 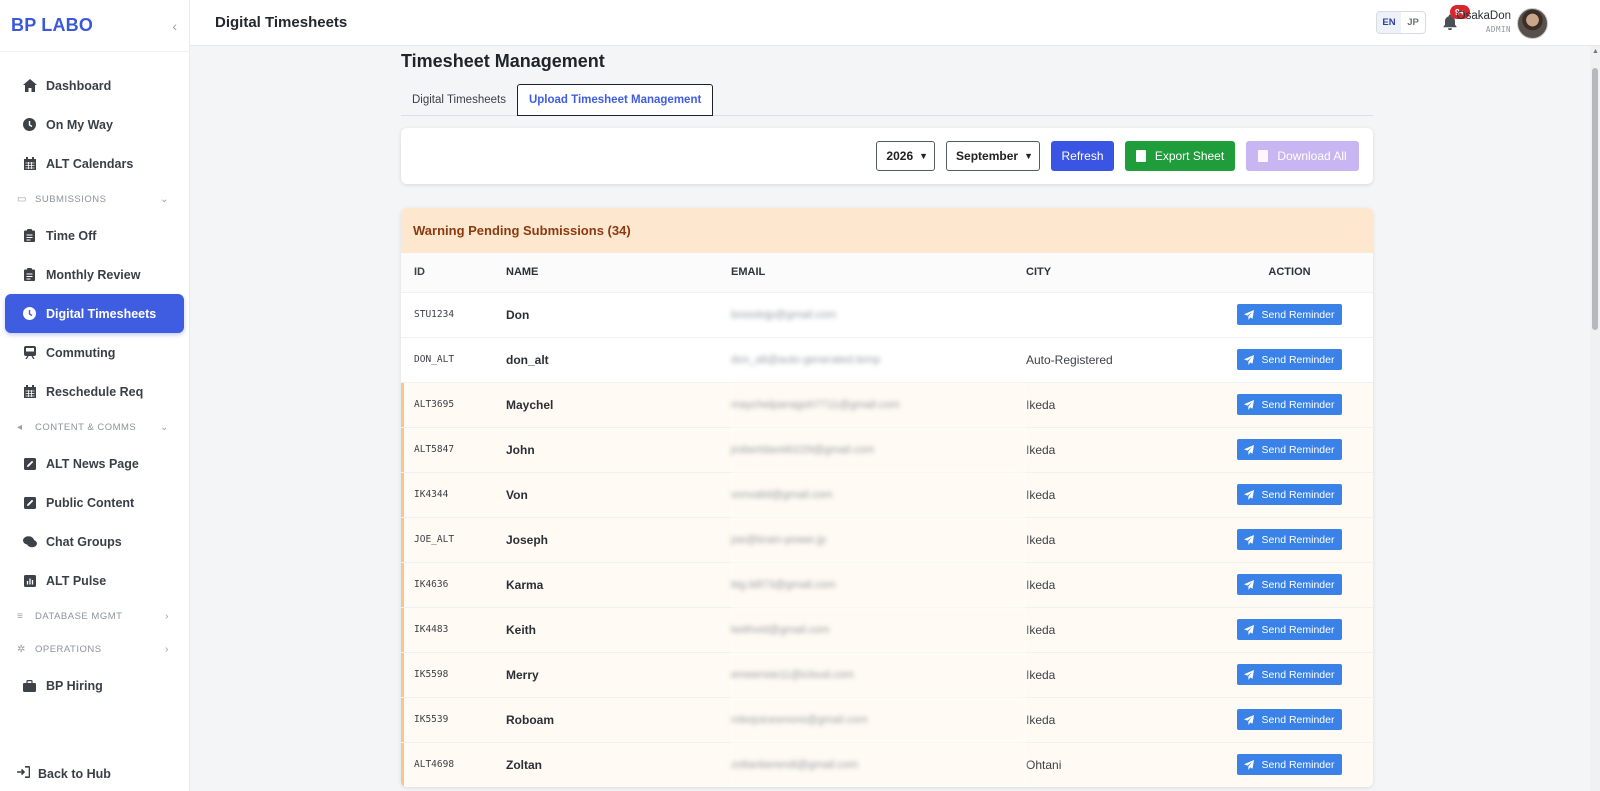 I want to click on tab-digital-timesheets: Digital Timesheets, so click(x=459, y=100).